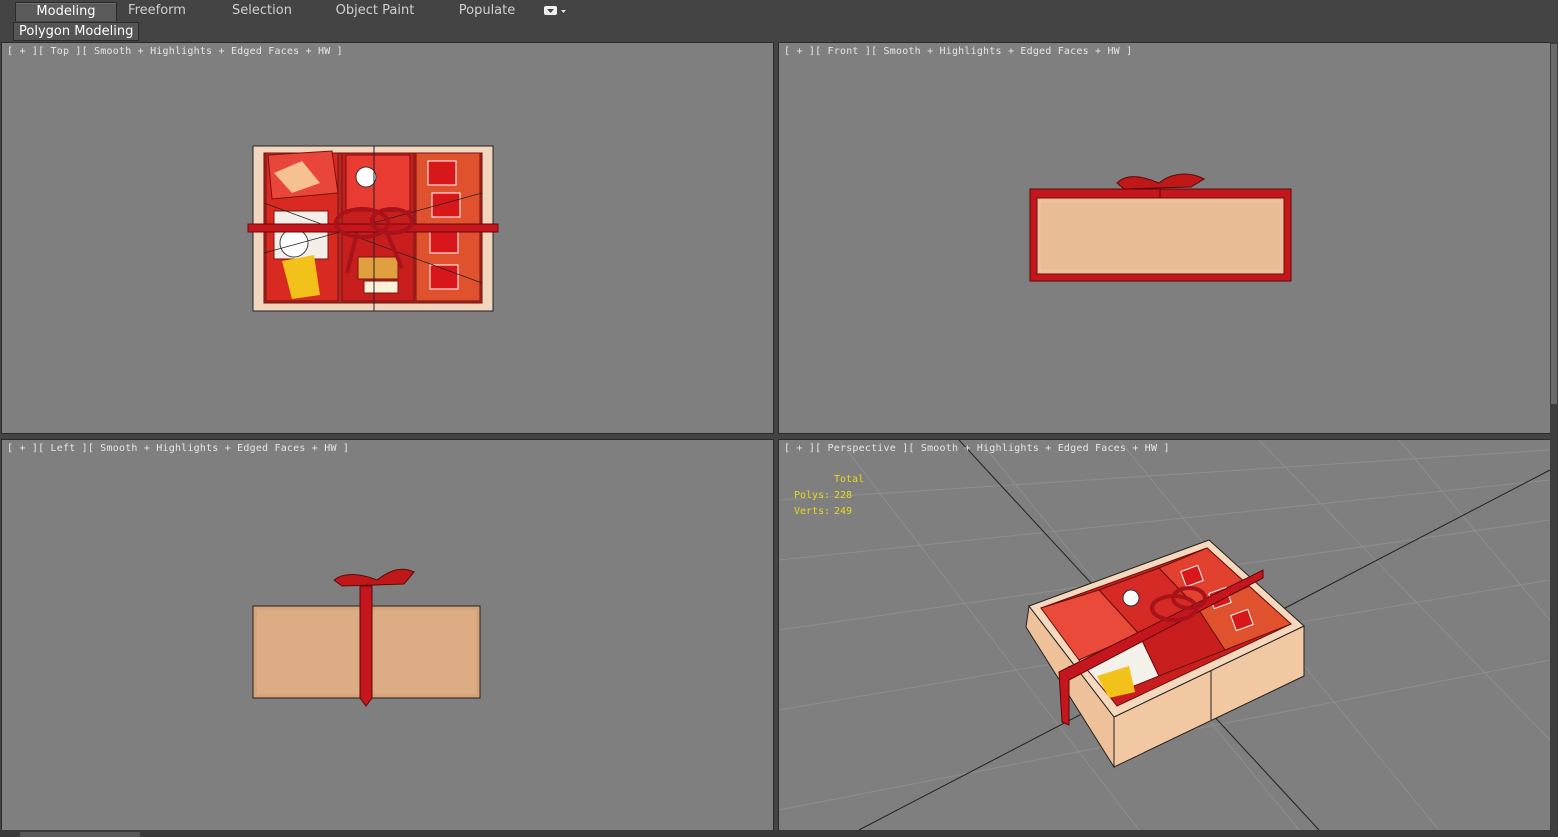  I want to click on top-view-model, so click(373, 228).